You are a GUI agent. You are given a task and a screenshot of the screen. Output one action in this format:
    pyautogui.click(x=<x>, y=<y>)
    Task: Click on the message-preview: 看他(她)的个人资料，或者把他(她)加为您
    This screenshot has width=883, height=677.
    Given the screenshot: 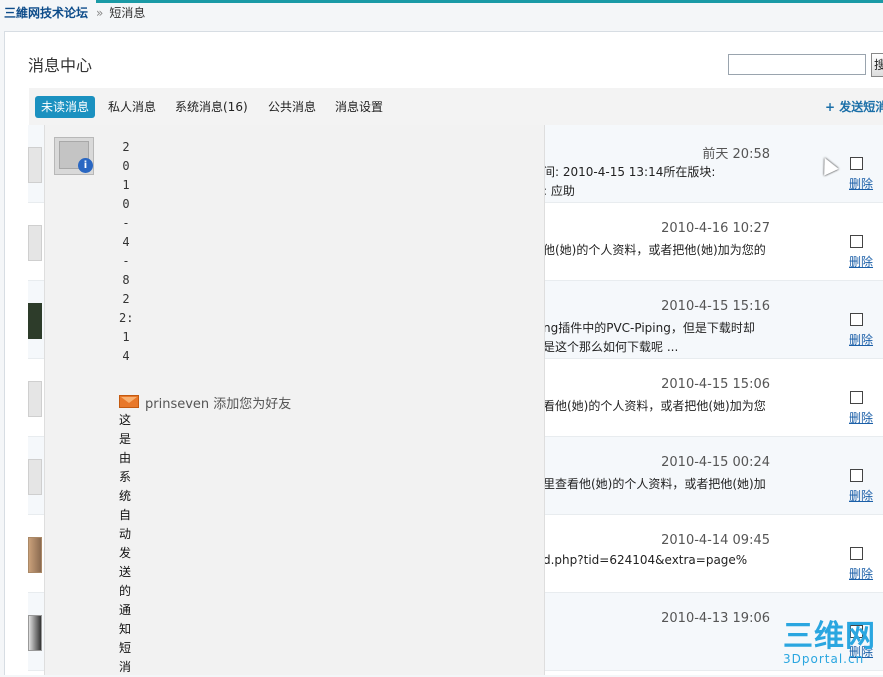 What is the action you would take?
    pyautogui.click(x=654, y=406)
    